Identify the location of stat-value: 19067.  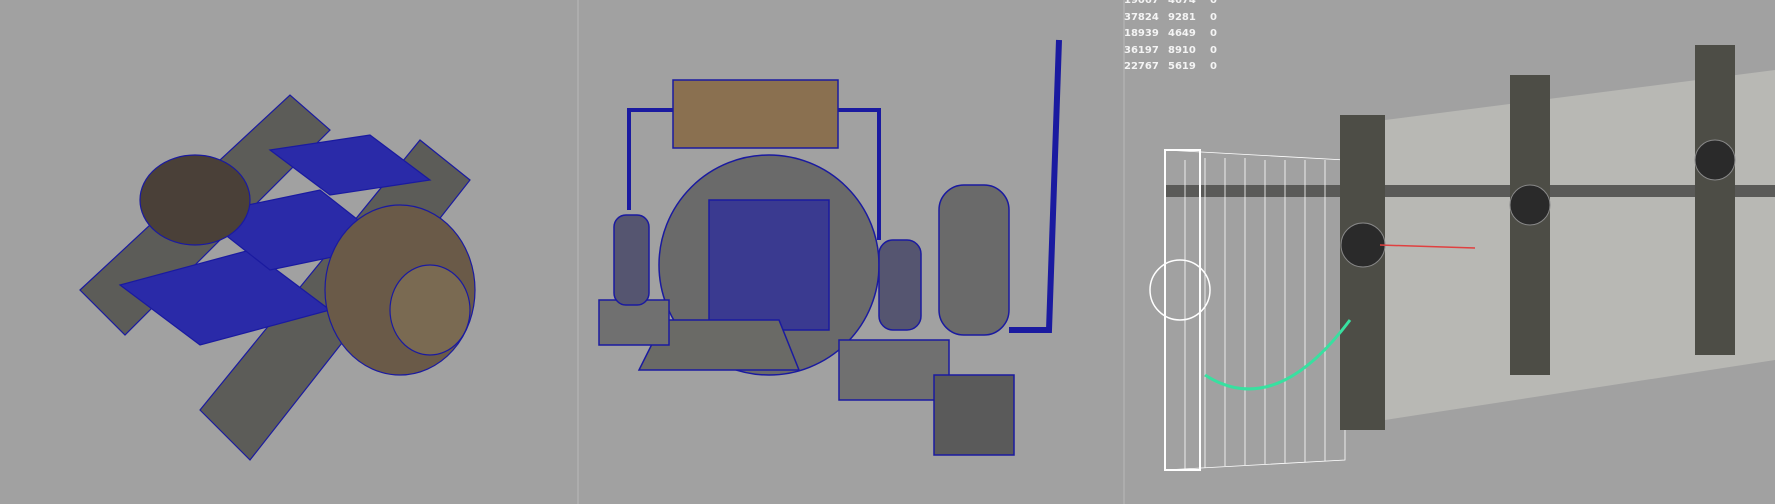
(1141, 3).